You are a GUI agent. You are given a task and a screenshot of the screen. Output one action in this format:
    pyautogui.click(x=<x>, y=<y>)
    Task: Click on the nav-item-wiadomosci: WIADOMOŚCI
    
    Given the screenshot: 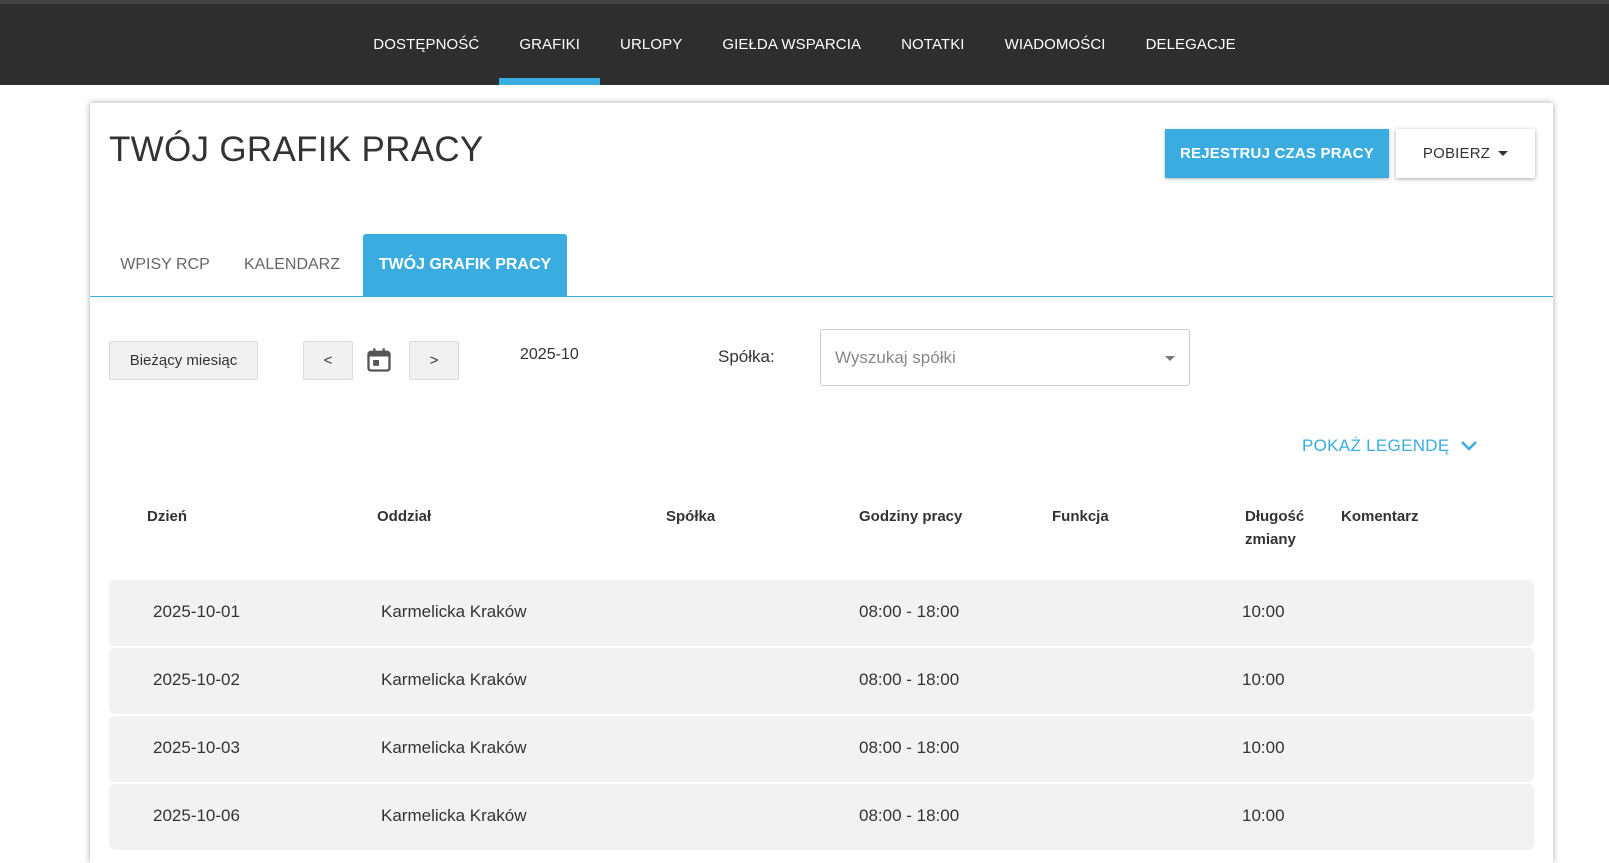 What is the action you would take?
    pyautogui.click(x=1055, y=44)
    